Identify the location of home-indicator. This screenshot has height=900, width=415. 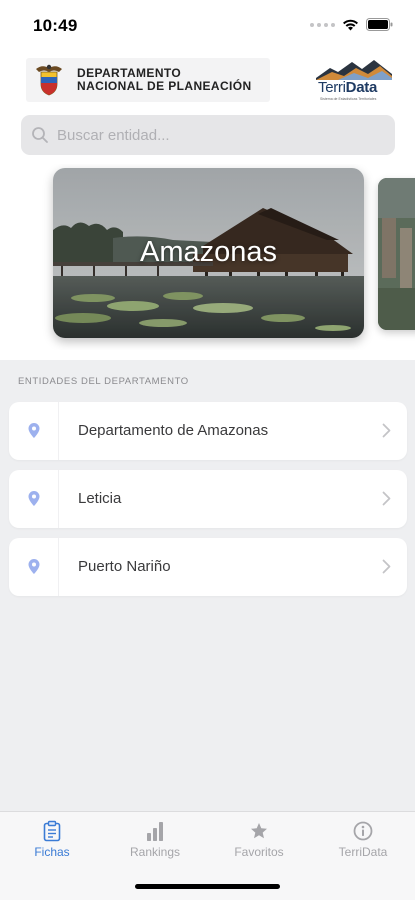
(207, 886).